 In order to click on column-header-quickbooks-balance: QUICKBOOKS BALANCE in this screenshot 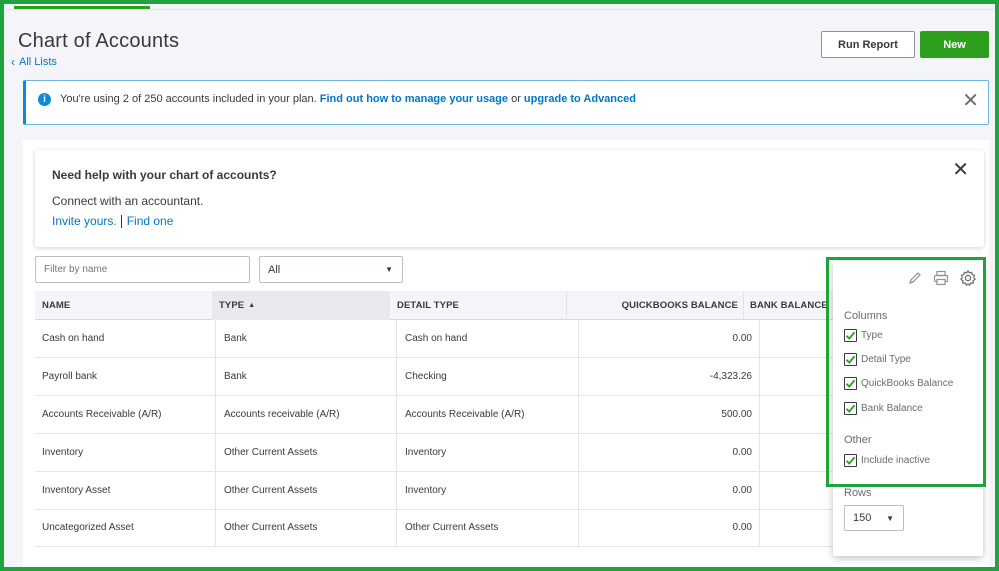, I will do `click(659, 305)`.